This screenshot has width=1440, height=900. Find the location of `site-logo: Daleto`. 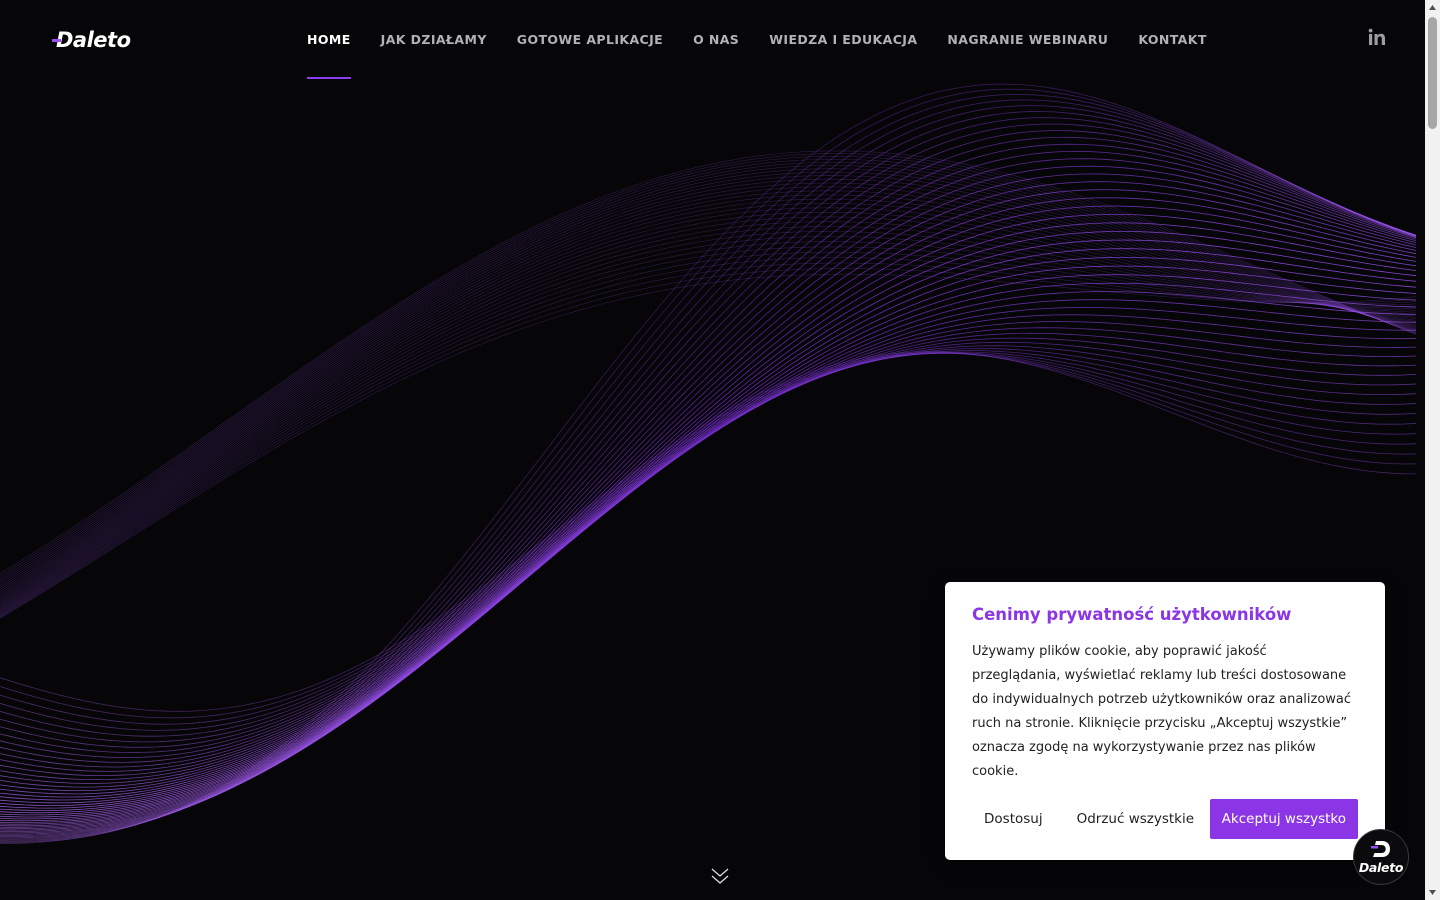

site-logo: Daleto is located at coordinates (91, 40).